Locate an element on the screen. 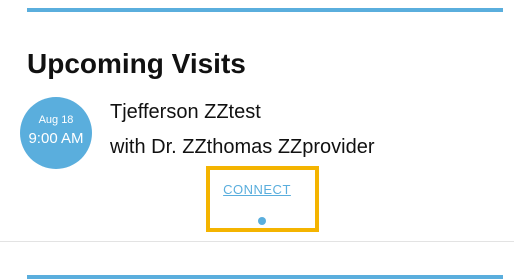  patient-name: Tjefferson ZZtest is located at coordinates (185, 112).